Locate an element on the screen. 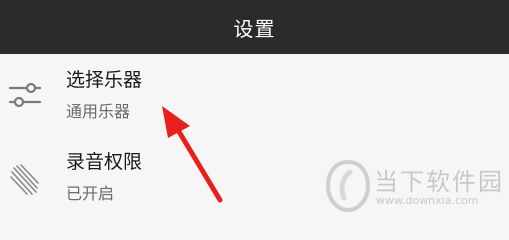 This screenshot has height=240, width=509. settings-item-subtitle: 通用乐器 is located at coordinates (98, 111).